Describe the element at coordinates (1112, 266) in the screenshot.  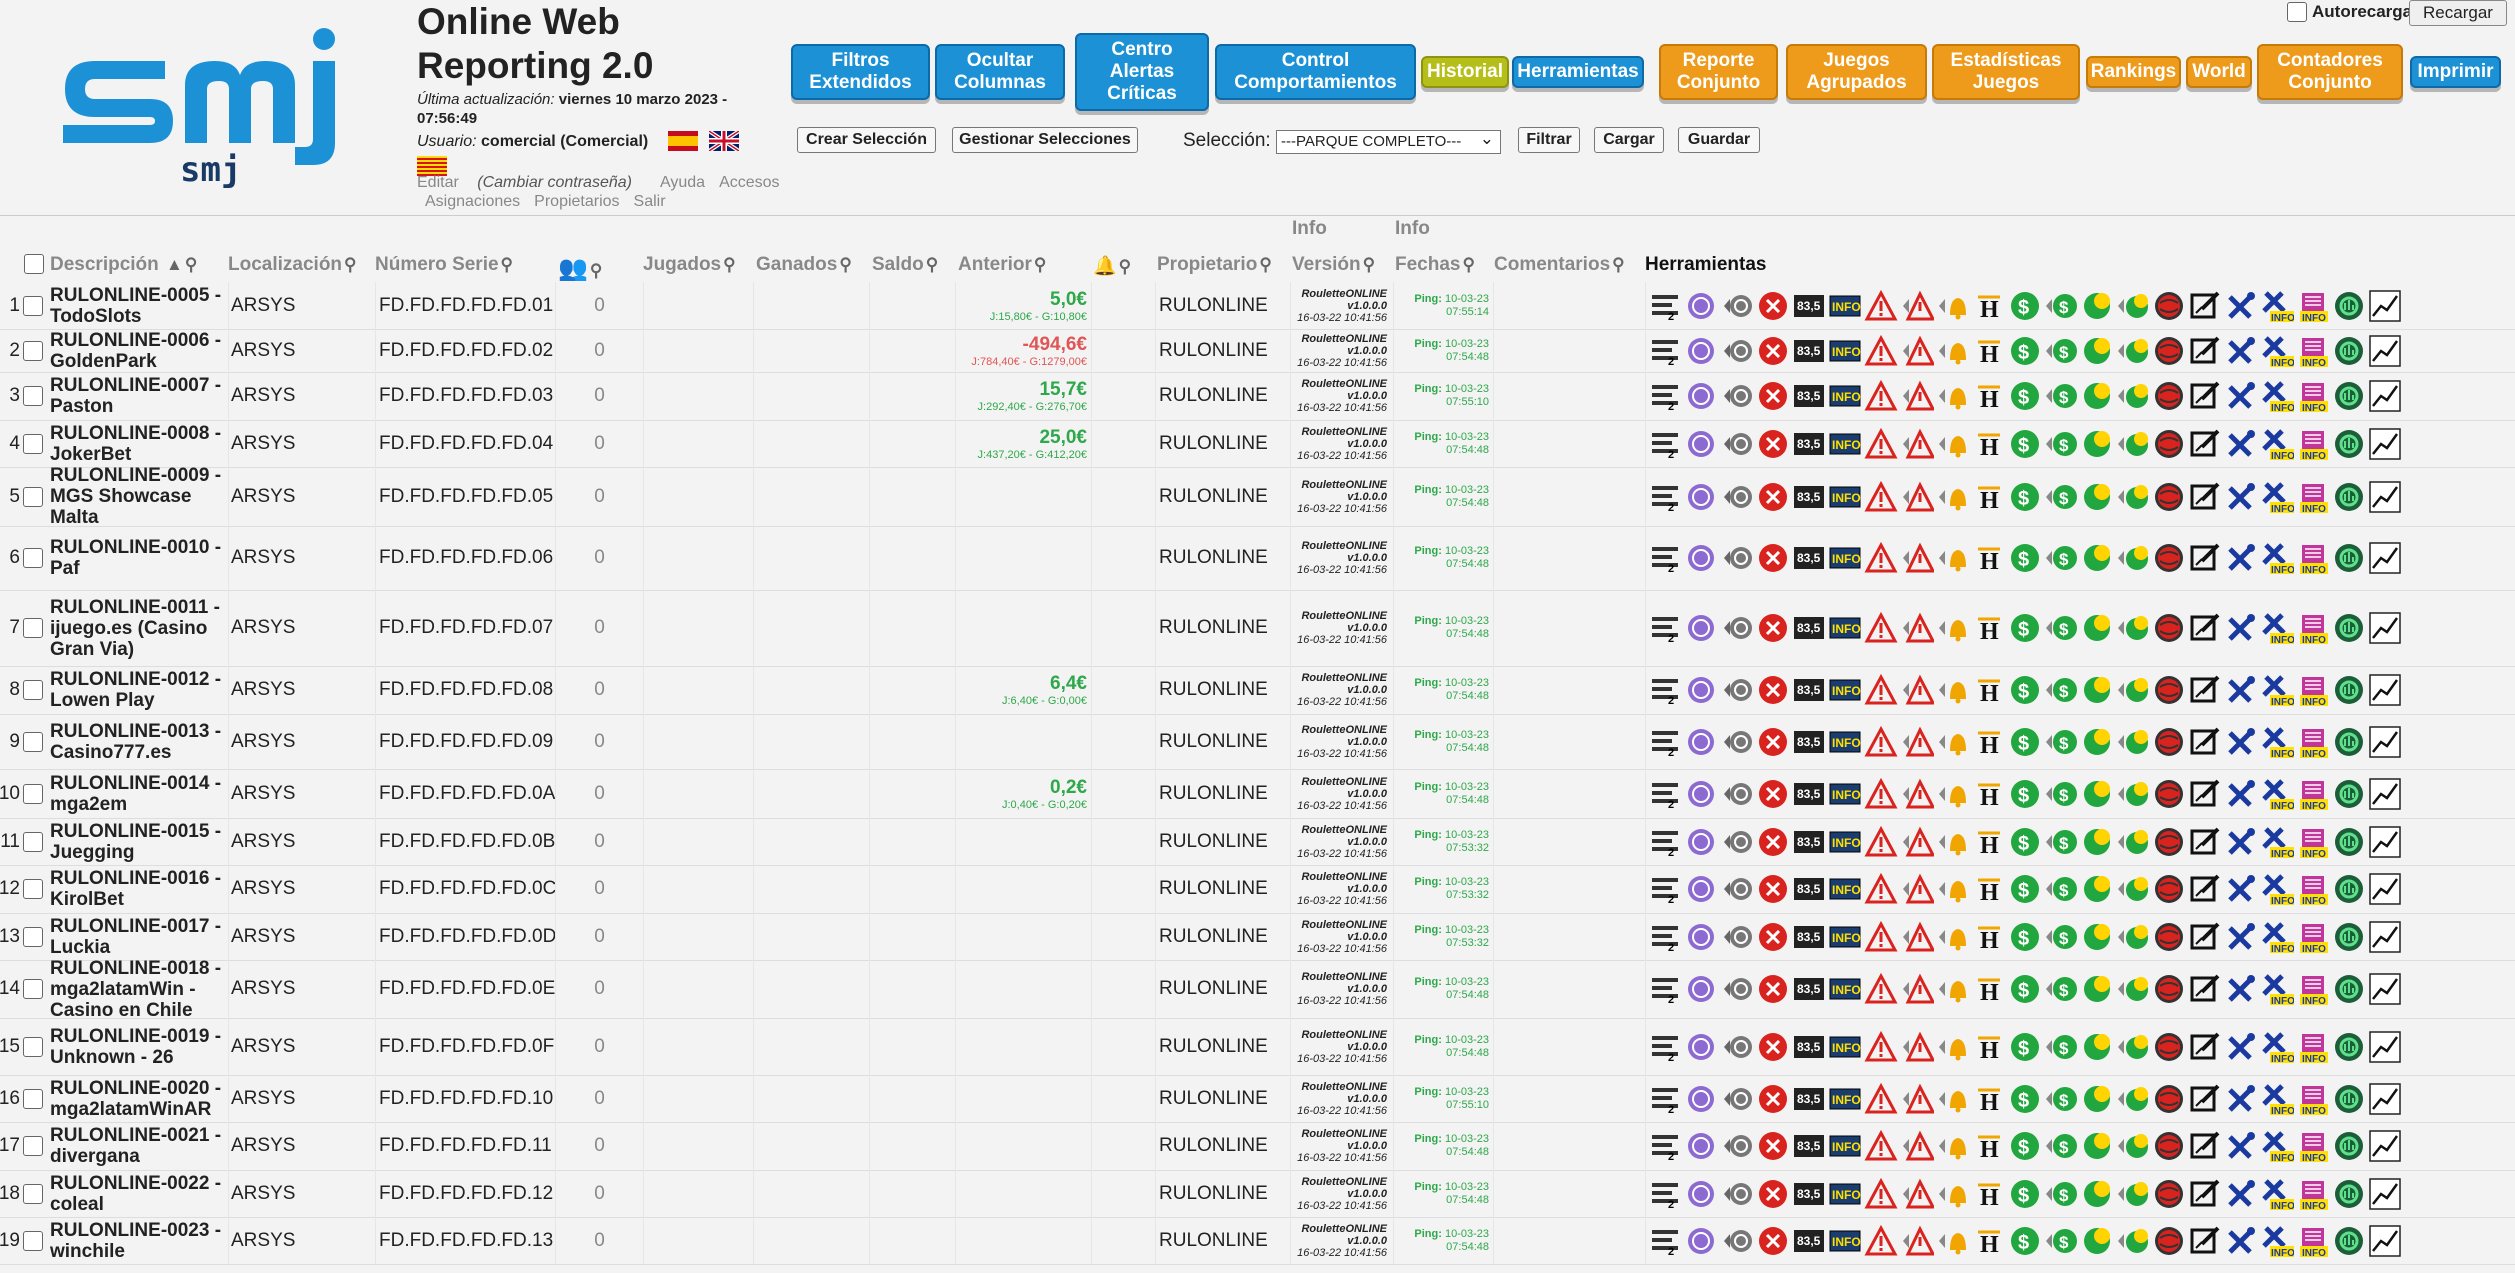
I see `col-alerts: 🔔 ⚲` at that location.